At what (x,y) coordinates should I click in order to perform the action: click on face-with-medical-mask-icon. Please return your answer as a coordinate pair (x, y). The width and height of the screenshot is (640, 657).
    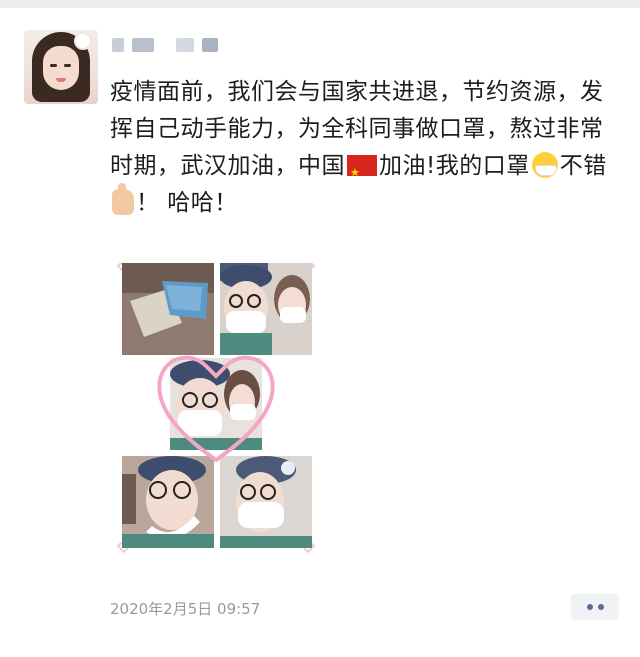
    Looking at the image, I should click on (544, 165).